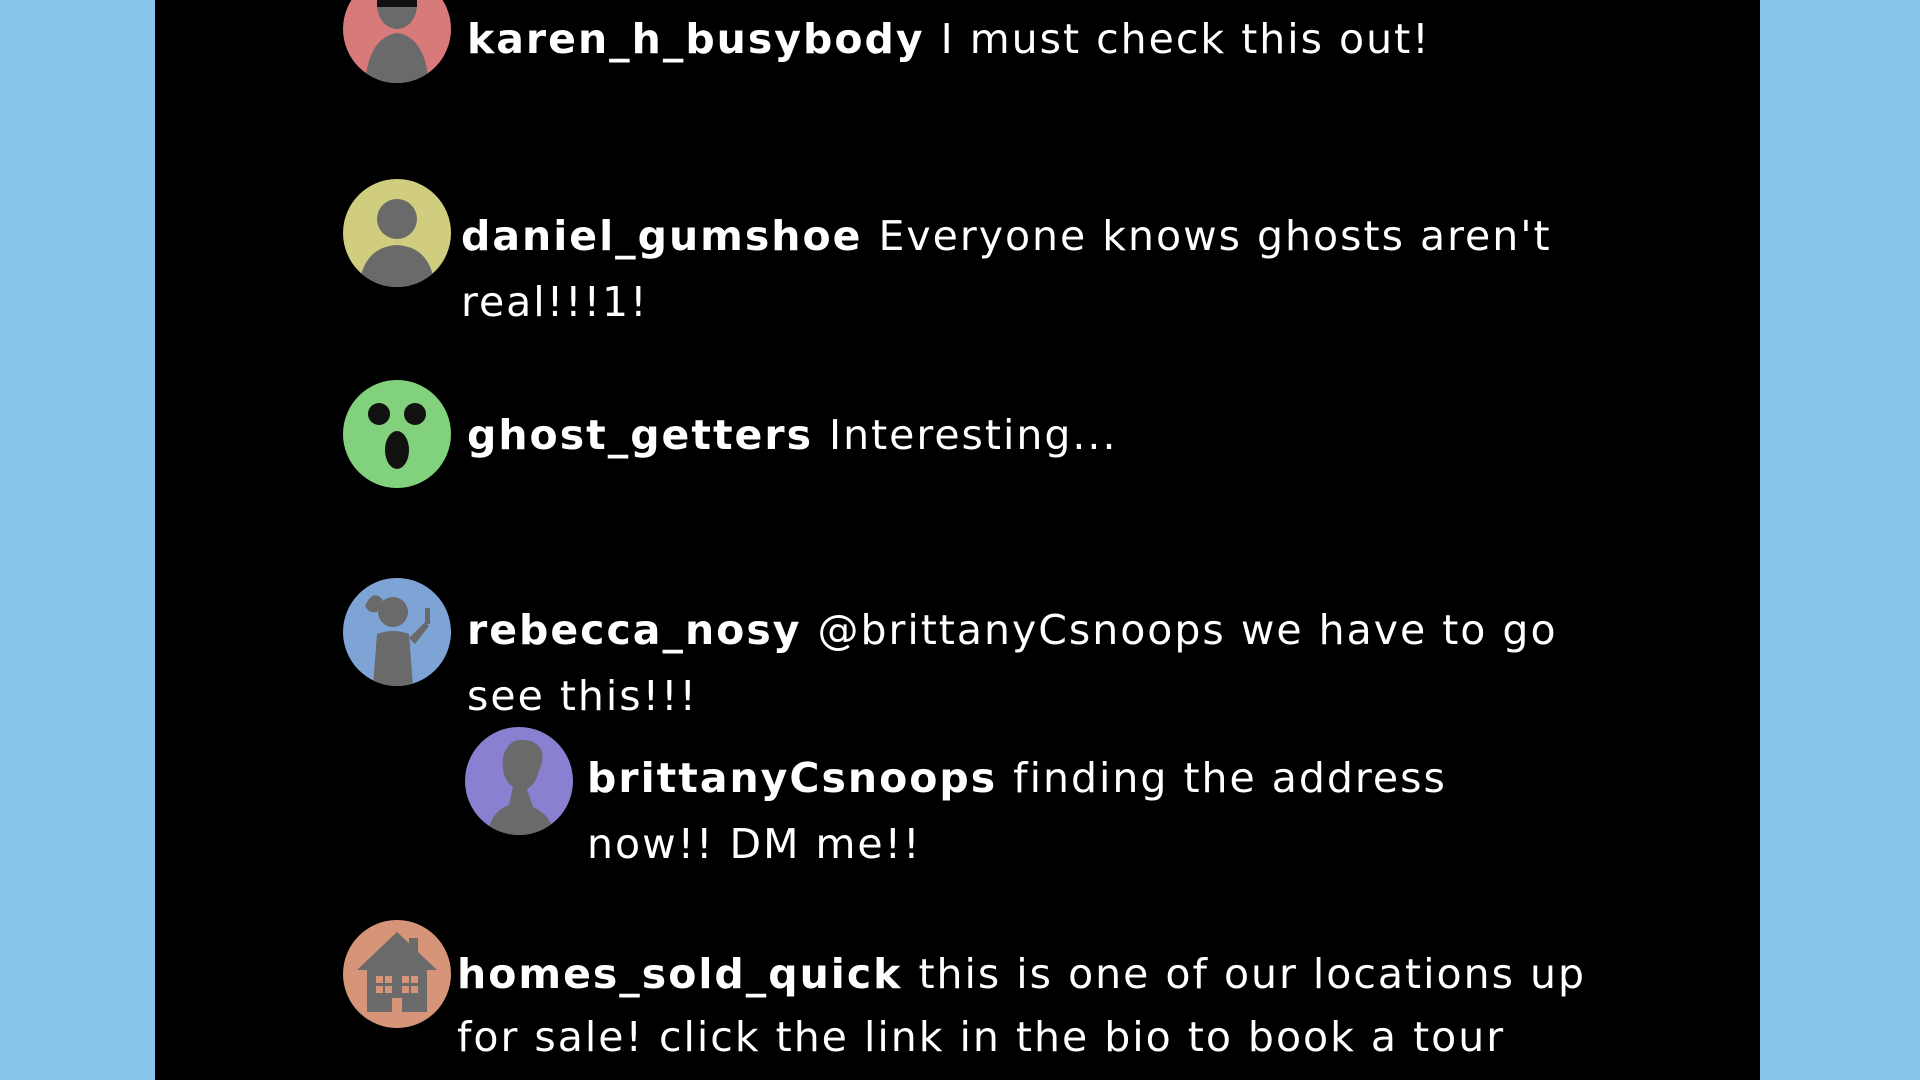  I want to click on ghost-face-icon, so click(397, 436).